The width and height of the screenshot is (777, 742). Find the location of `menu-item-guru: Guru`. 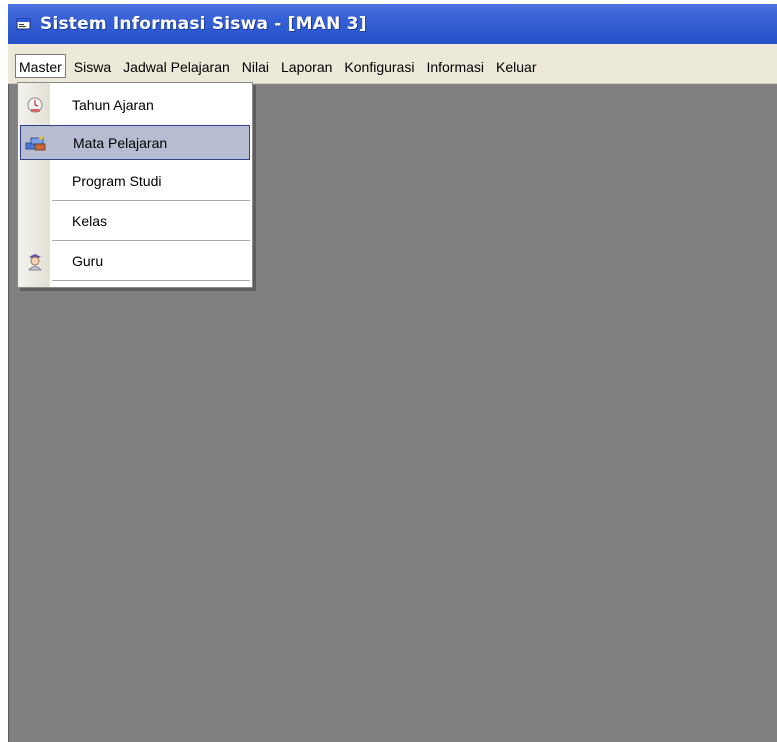

menu-item-guru: Guru is located at coordinates (135, 260).